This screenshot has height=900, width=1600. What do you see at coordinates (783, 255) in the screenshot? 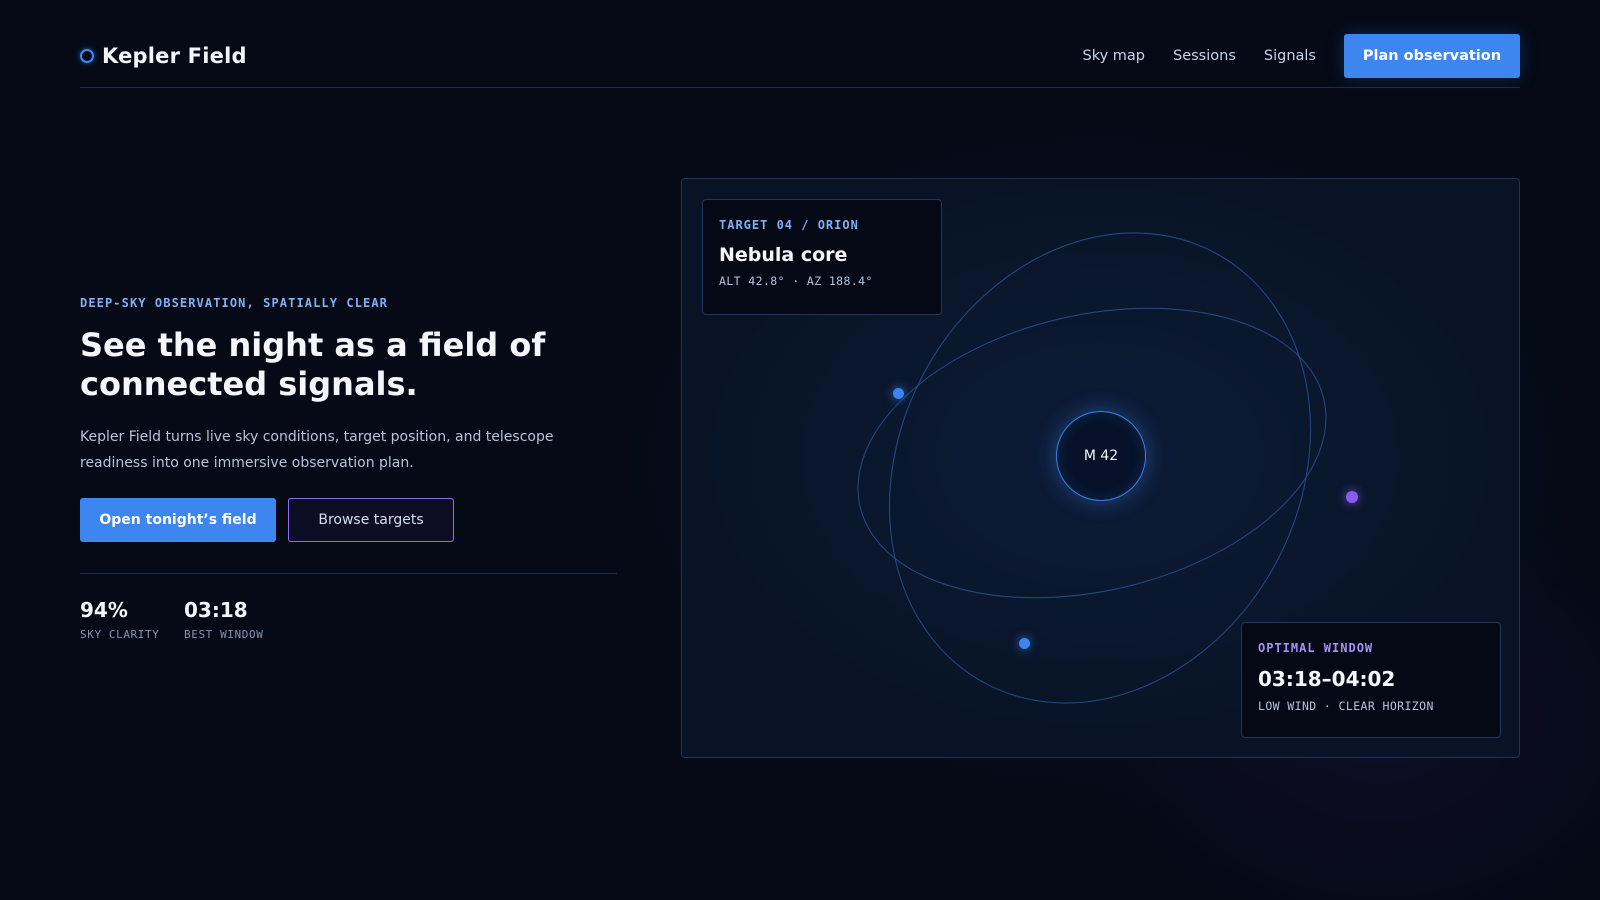
I see `target-card-title: Nebula core` at bounding box center [783, 255].